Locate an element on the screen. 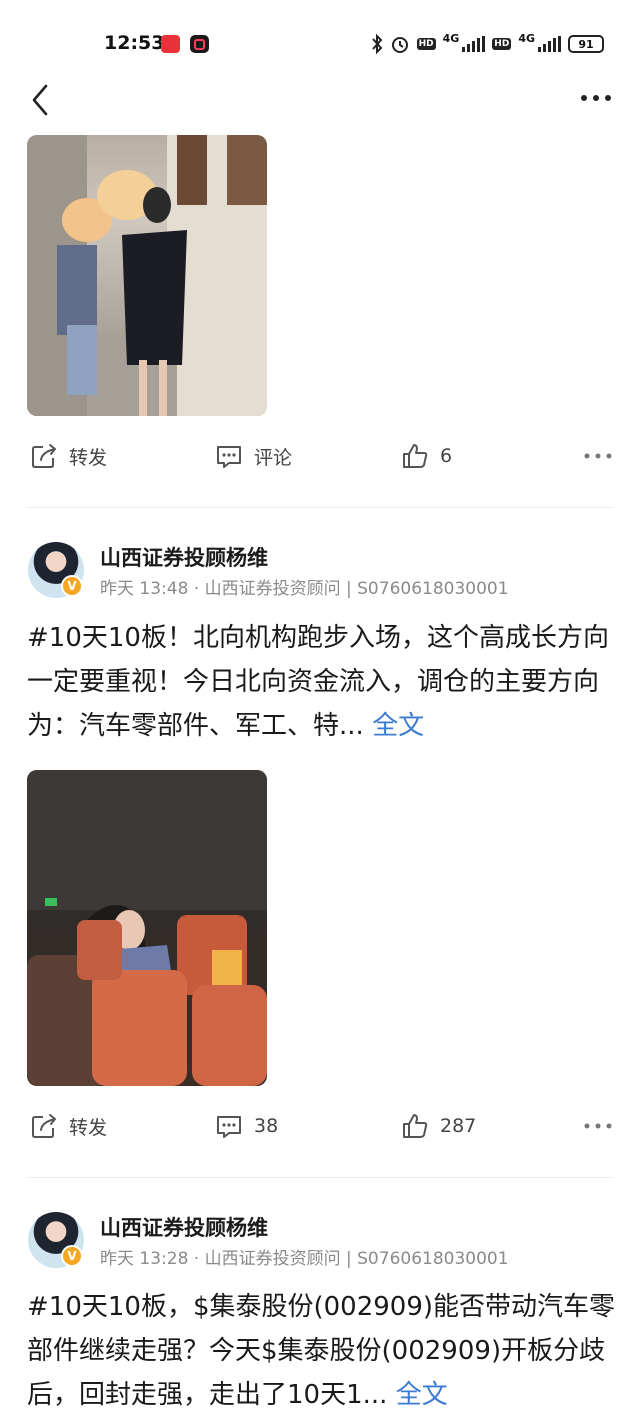 Image resolution: width=640 pixels, height=1422 pixels. status-bar: 12:53 HD 4G HD 4G 91 is located at coordinates (320, 40).